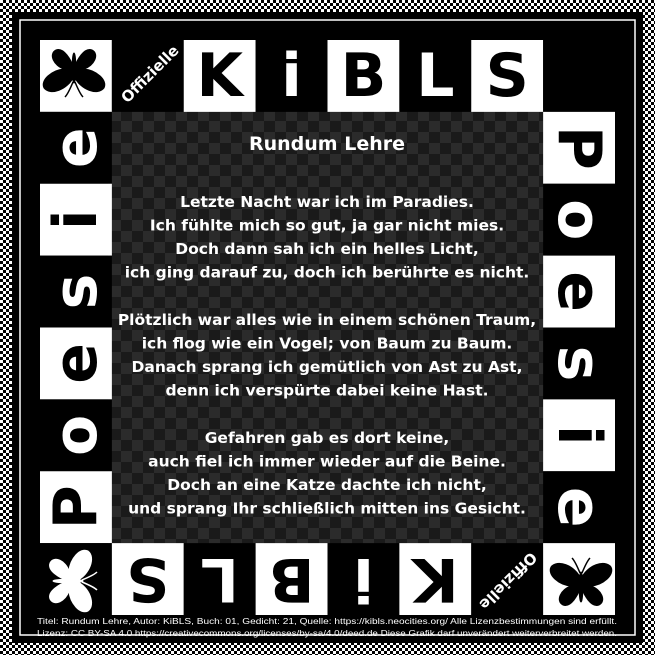 This screenshot has width=655, height=655. What do you see at coordinates (327, 485) in the screenshot?
I see `poem-line: Doch an eine Katze dachte ich nicht,` at bounding box center [327, 485].